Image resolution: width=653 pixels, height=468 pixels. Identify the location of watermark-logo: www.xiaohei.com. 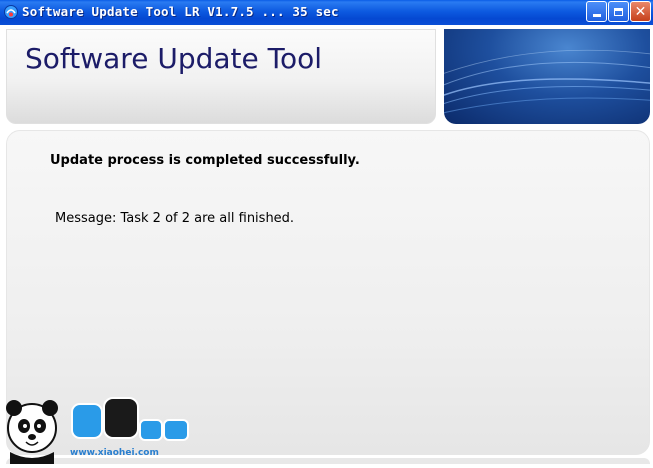
(100, 428).